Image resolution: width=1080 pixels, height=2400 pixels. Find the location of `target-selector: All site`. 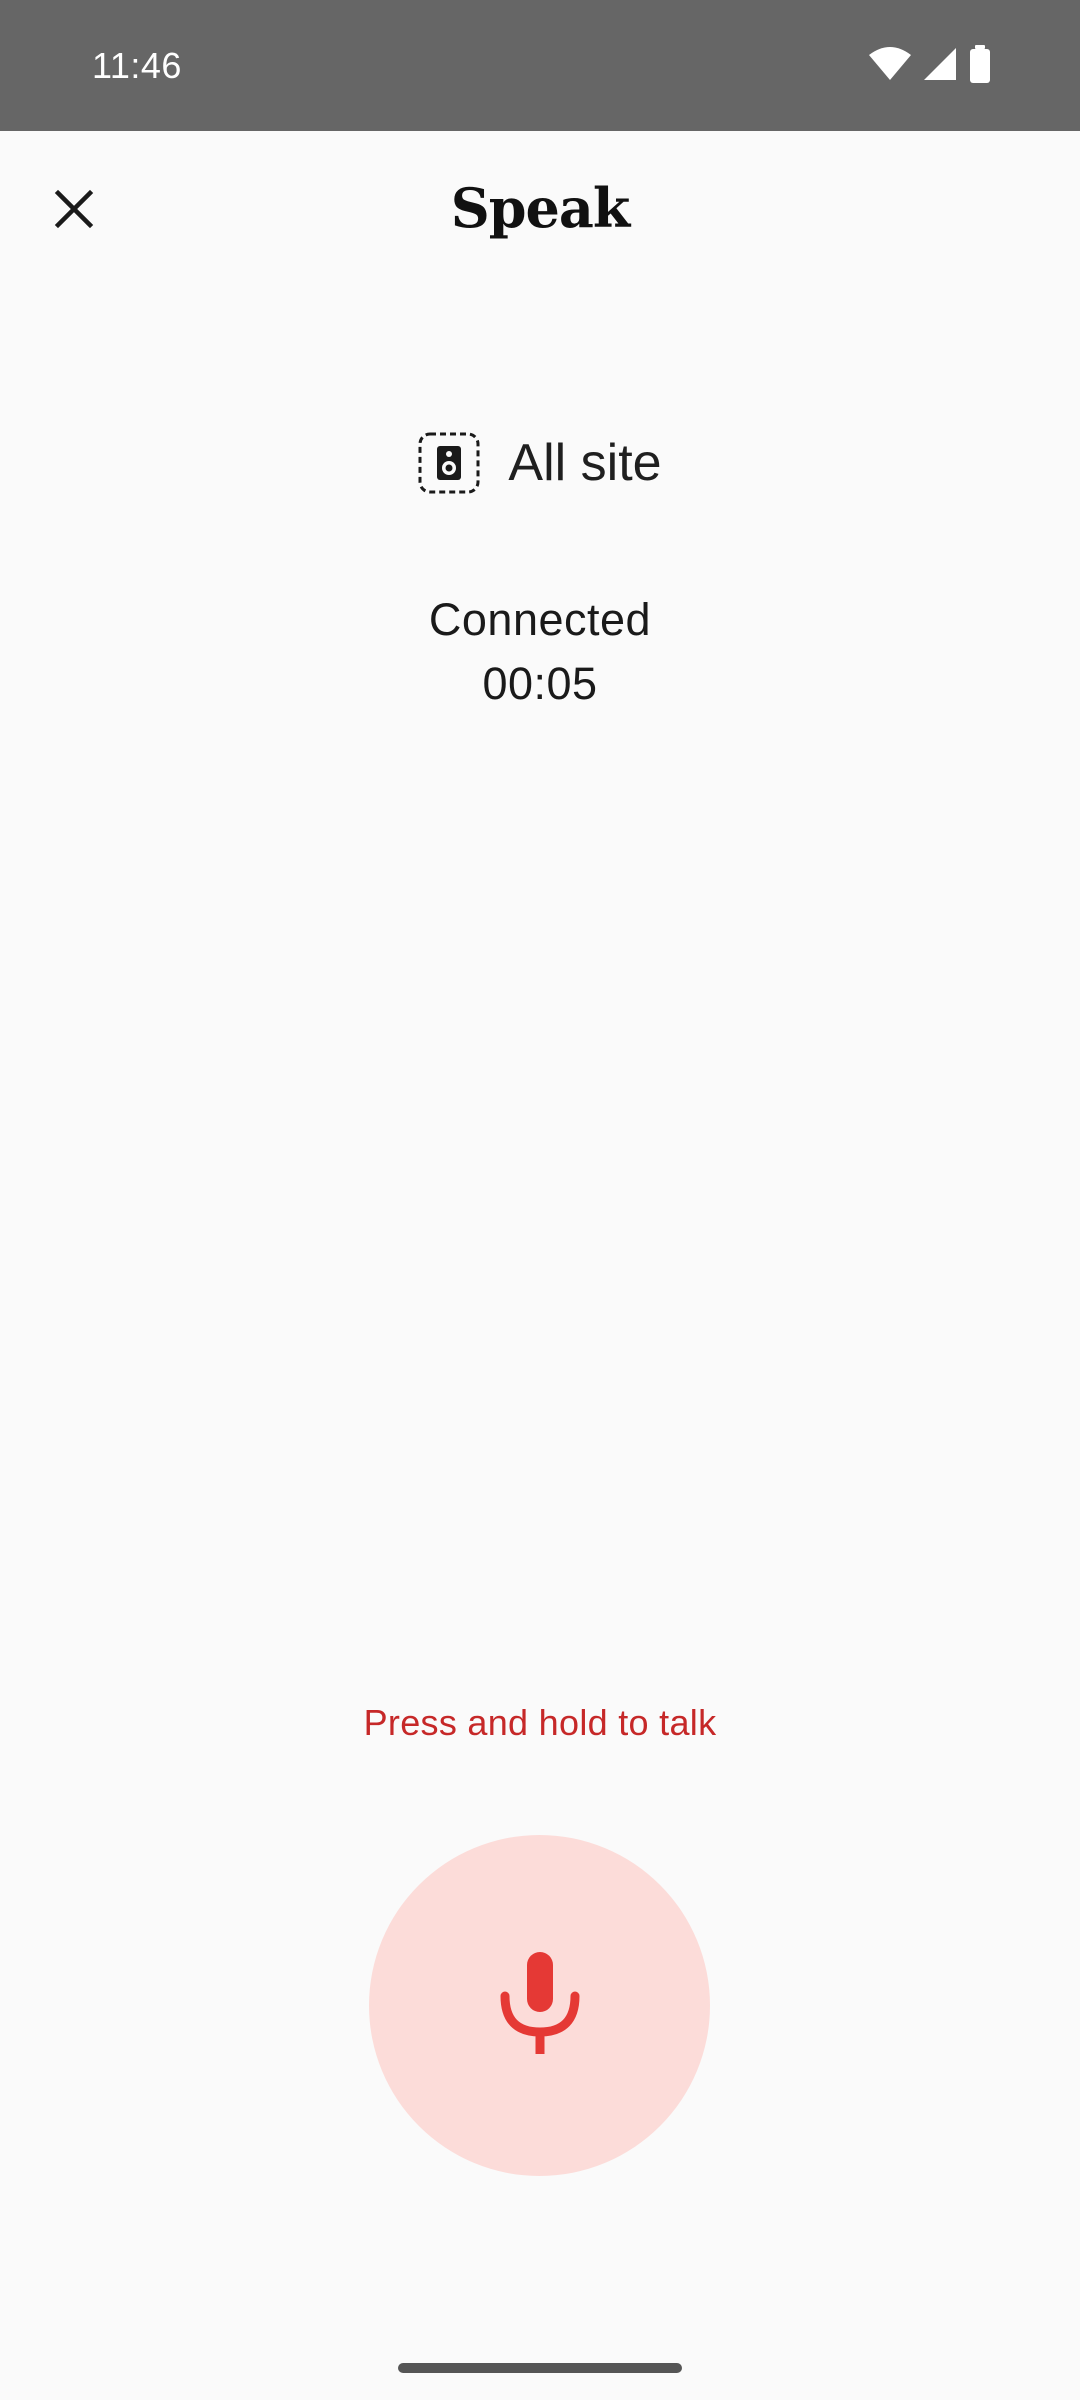

target-selector: All site is located at coordinates (540, 463).